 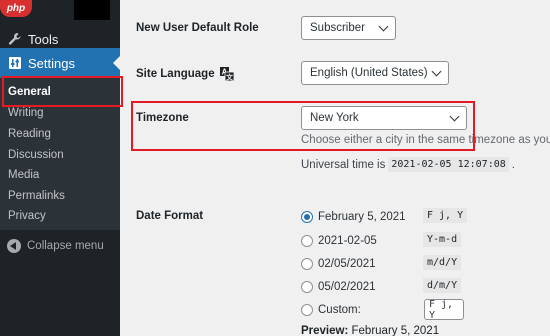 What do you see at coordinates (445, 215) in the screenshot?
I see `date-format-code: F j, Y` at bounding box center [445, 215].